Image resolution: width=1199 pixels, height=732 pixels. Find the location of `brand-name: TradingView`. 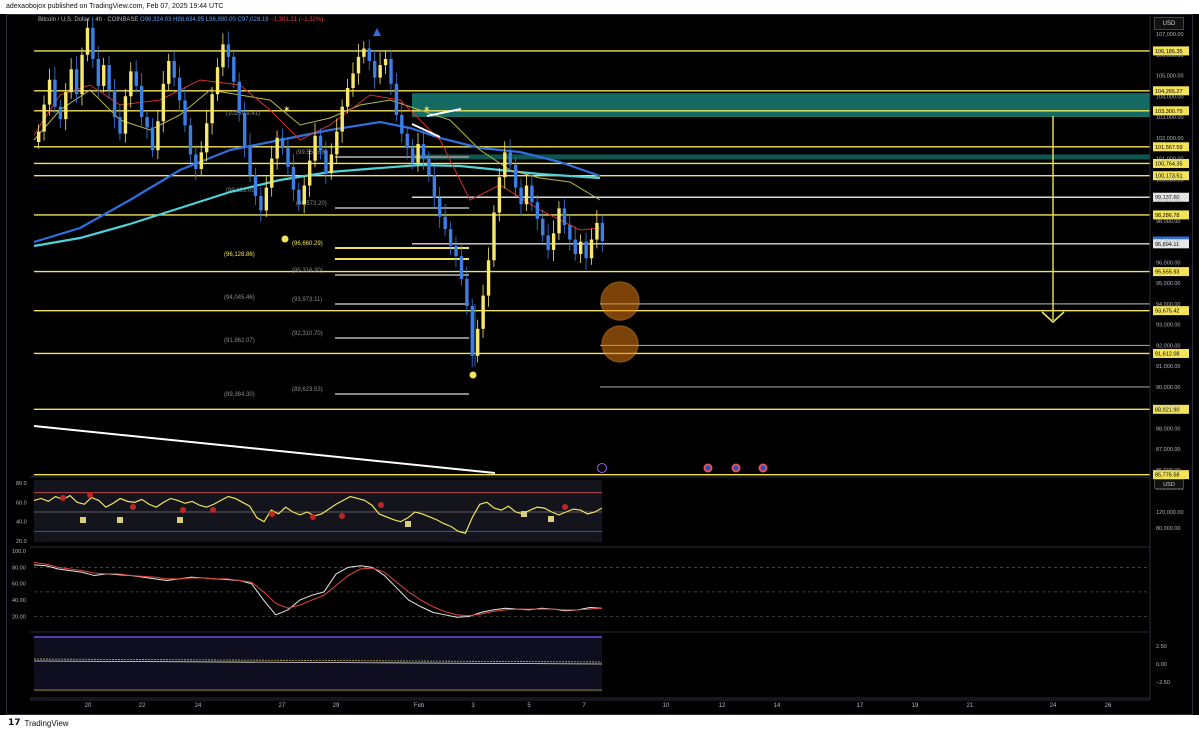

brand-name: TradingView is located at coordinates (47, 723).